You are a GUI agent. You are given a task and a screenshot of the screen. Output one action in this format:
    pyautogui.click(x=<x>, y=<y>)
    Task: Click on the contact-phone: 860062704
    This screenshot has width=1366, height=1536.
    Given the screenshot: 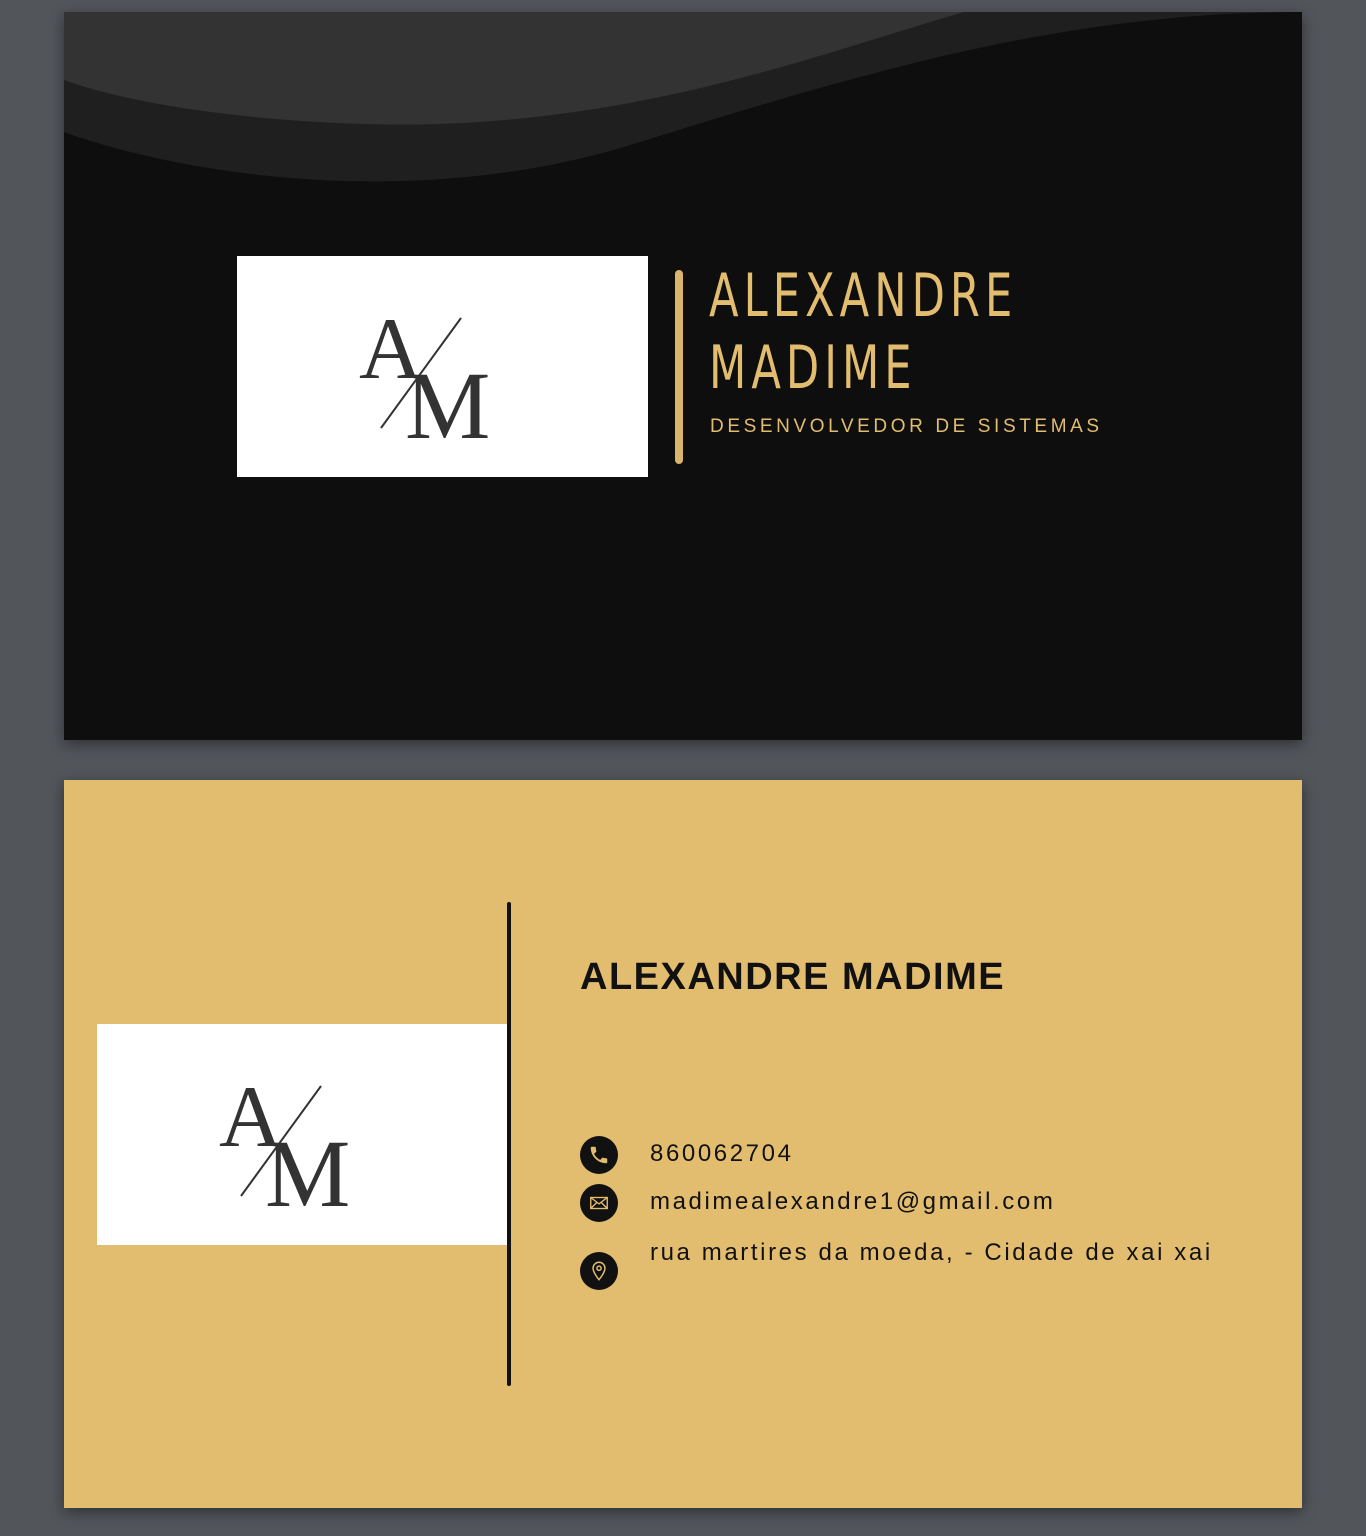 What is the action you would take?
    pyautogui.click(x=687, y=1155)
    